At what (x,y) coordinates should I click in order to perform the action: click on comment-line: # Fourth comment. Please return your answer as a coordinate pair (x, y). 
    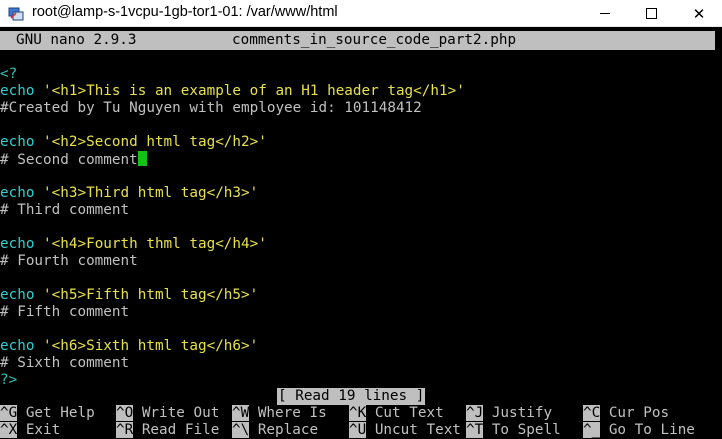
    Looking at the image, I should click on (69, 261).